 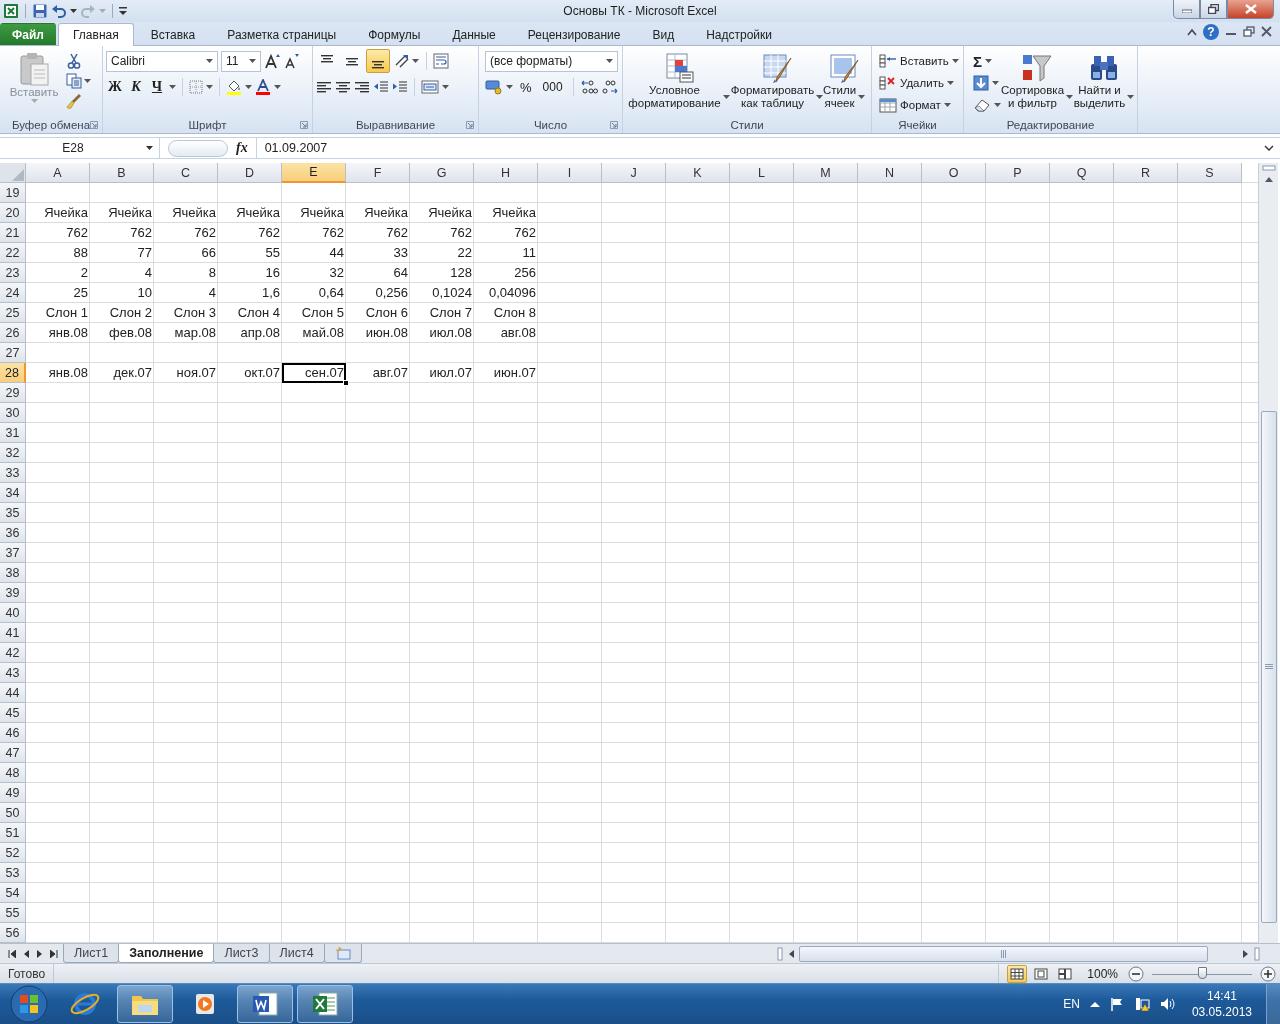 I want to click on autosum-button: Σ, so click(x=977, y=61).